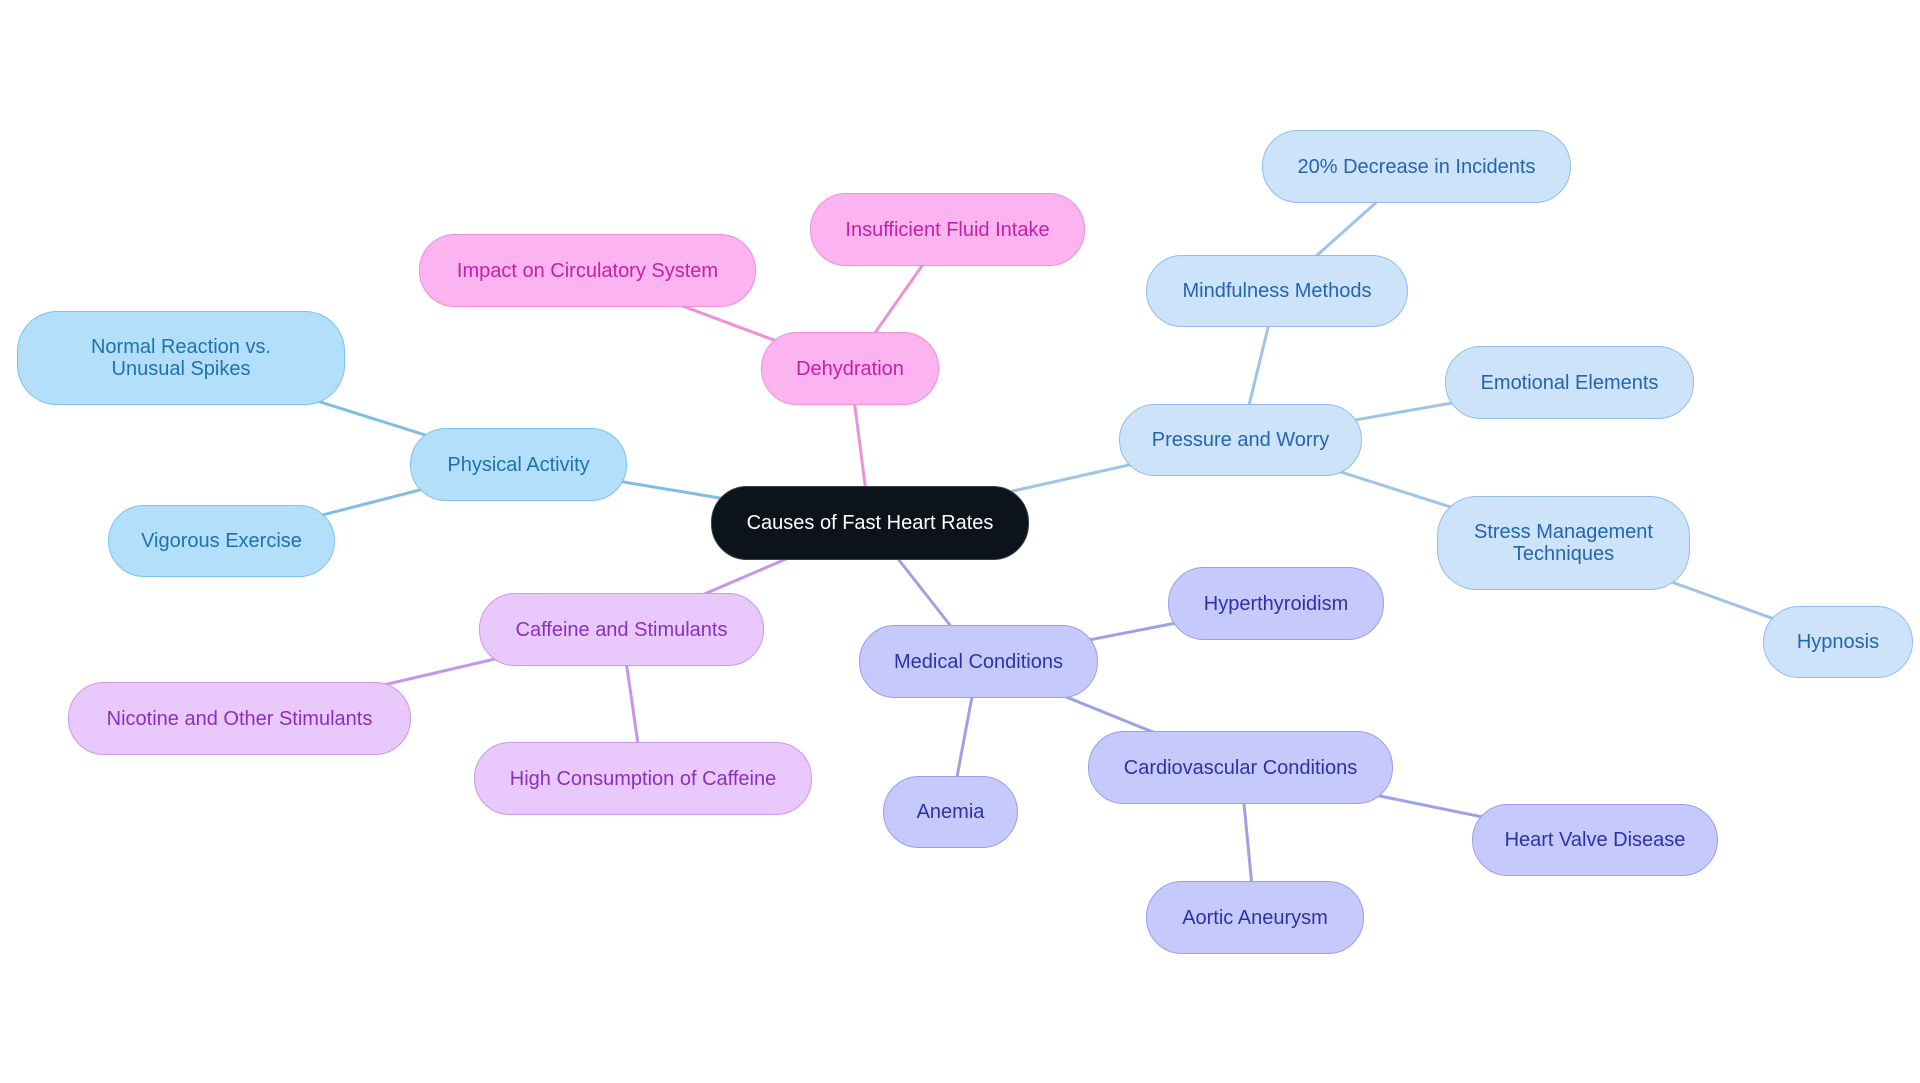 The width and height of the screenshot is (1920, 1083). I want to click on node-dehydration: Dehydration, so click(850, 368).